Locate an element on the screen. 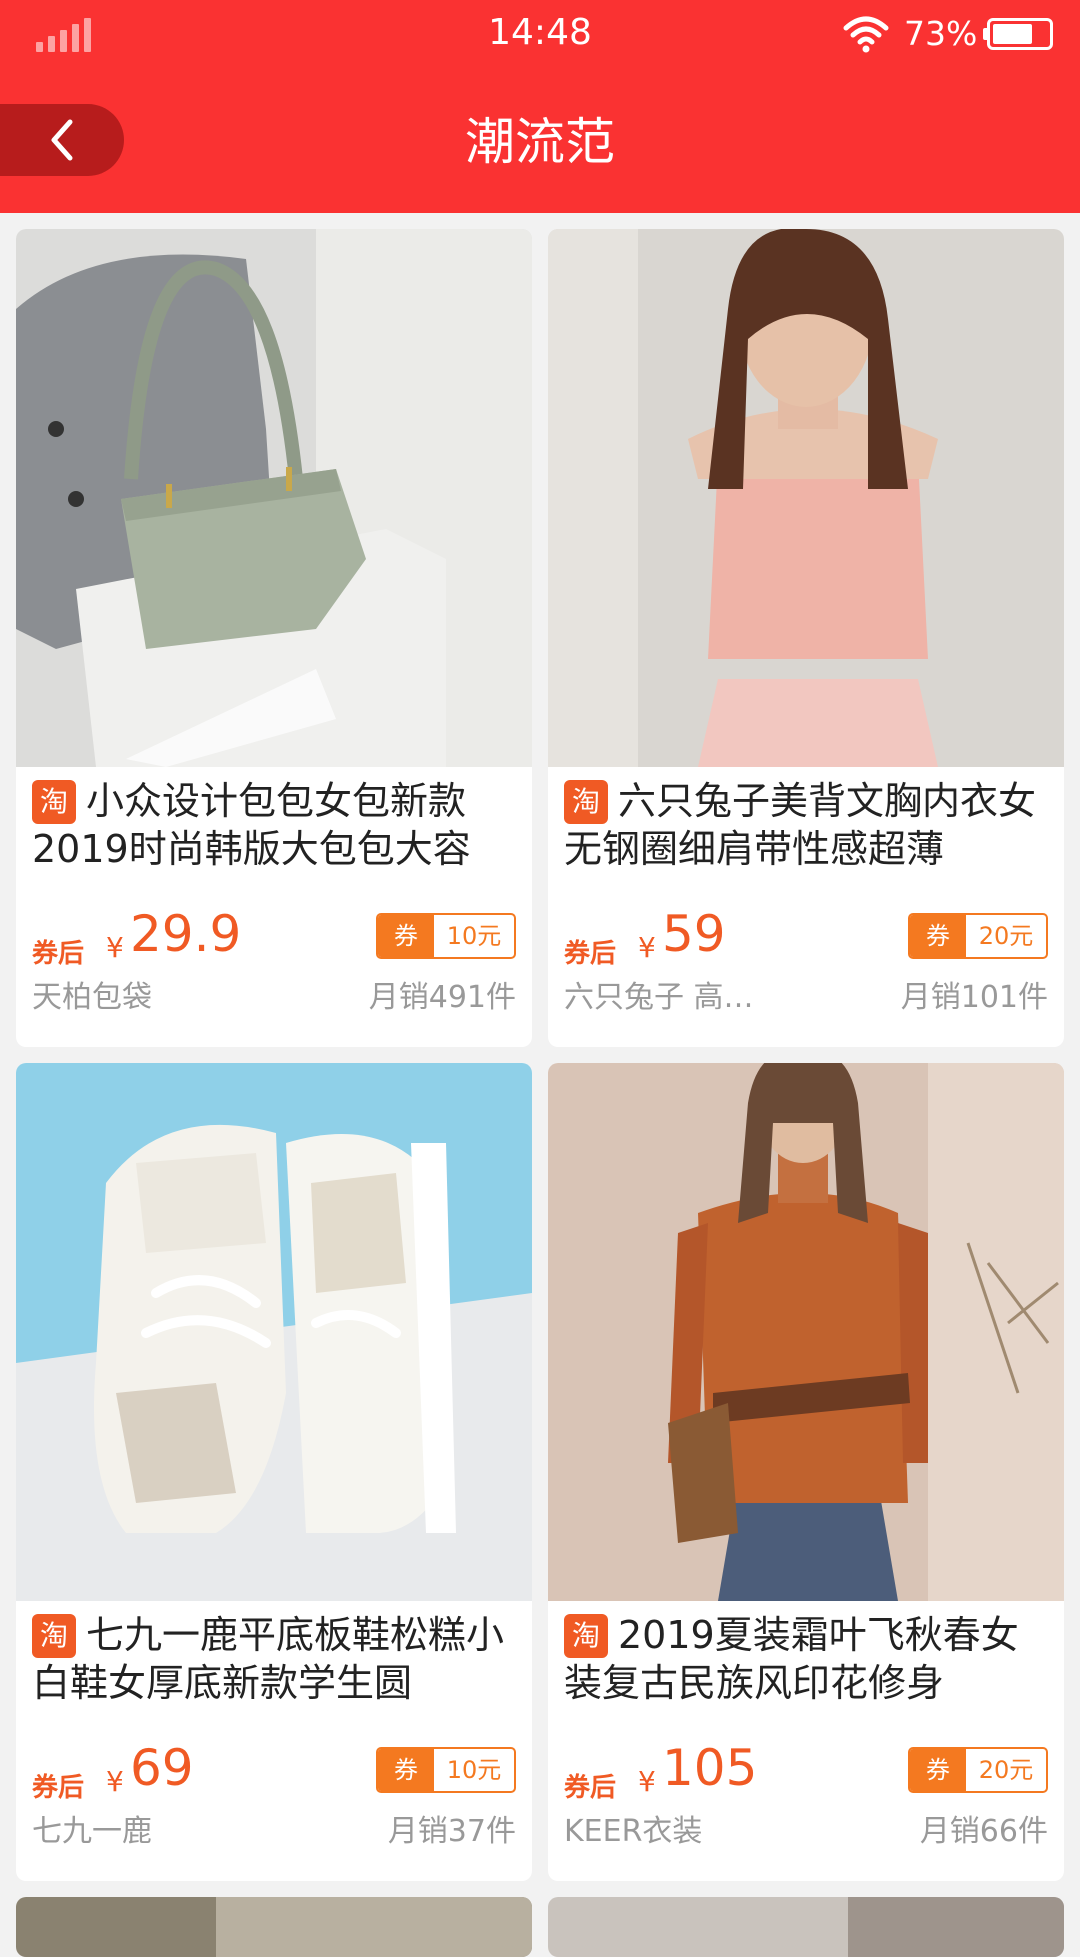 The image size is (1080, 1957). product-title-text: 七九一鹿平底板鞋松糕小白鞋女厚底新款学生圆 is located at coordinates (268, 1659).